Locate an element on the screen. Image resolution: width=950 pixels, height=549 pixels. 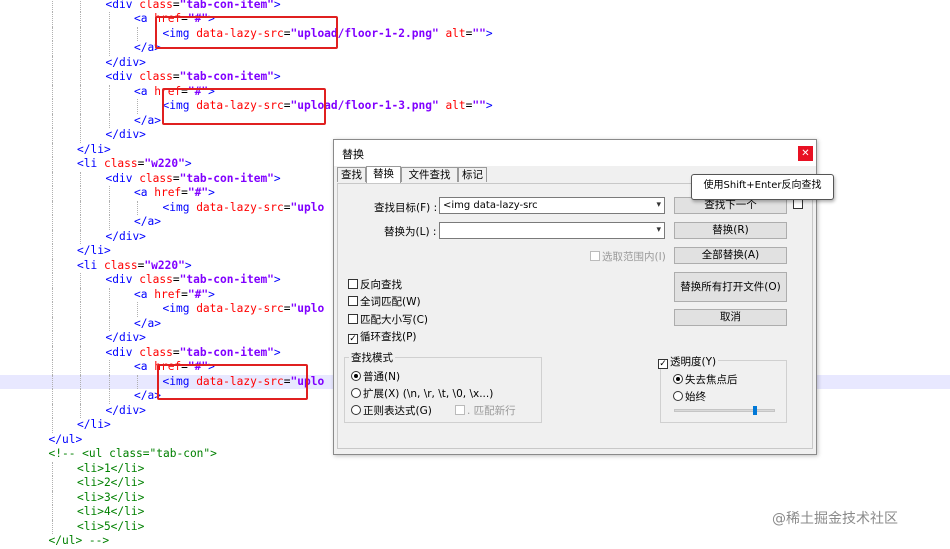
mode-normal-label: 普通(N) is located at coordinates (382, 377).